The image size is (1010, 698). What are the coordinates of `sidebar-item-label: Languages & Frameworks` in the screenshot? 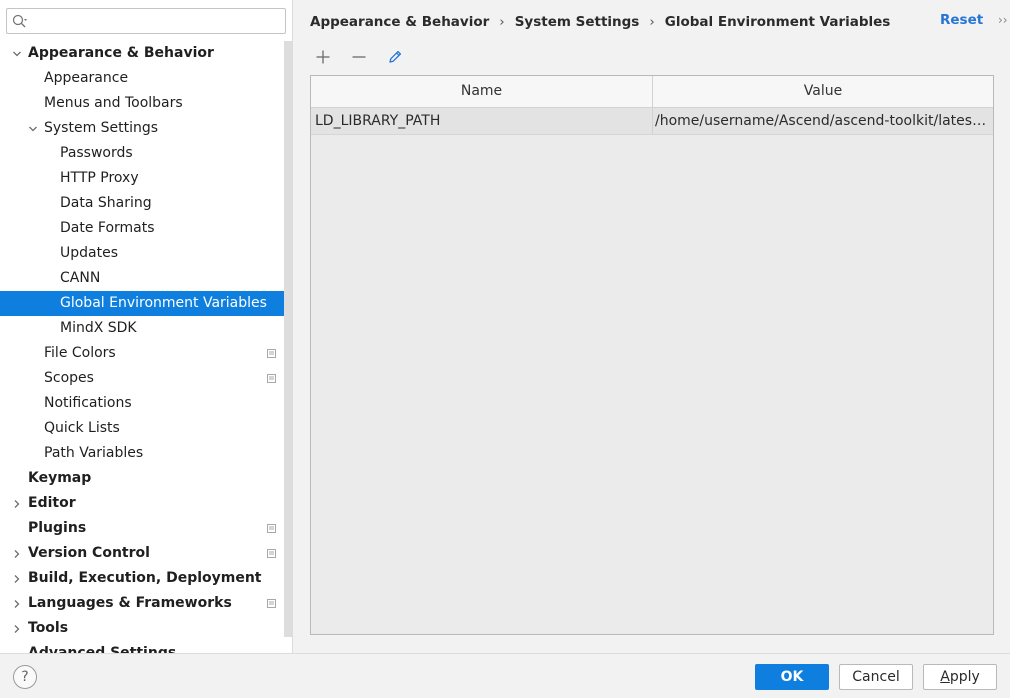 It's located at (130, 603).